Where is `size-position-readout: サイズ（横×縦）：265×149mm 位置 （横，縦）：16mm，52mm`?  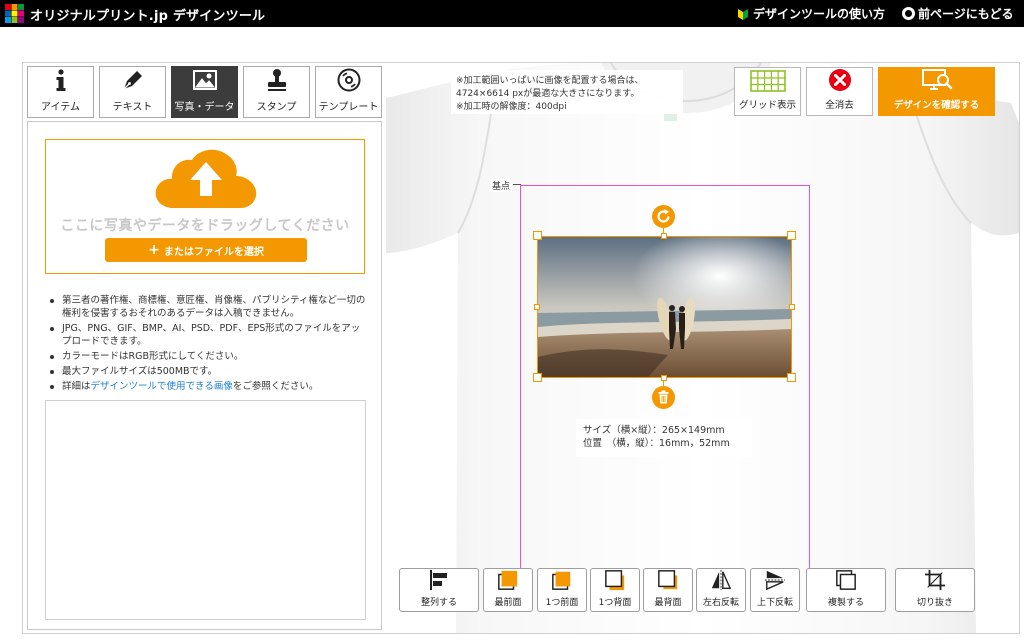
size-position-readout: サイズ（横×縦）：265×149mm 位置 （横，縦）：16mm，52mm is located at coordinates (664, 438).